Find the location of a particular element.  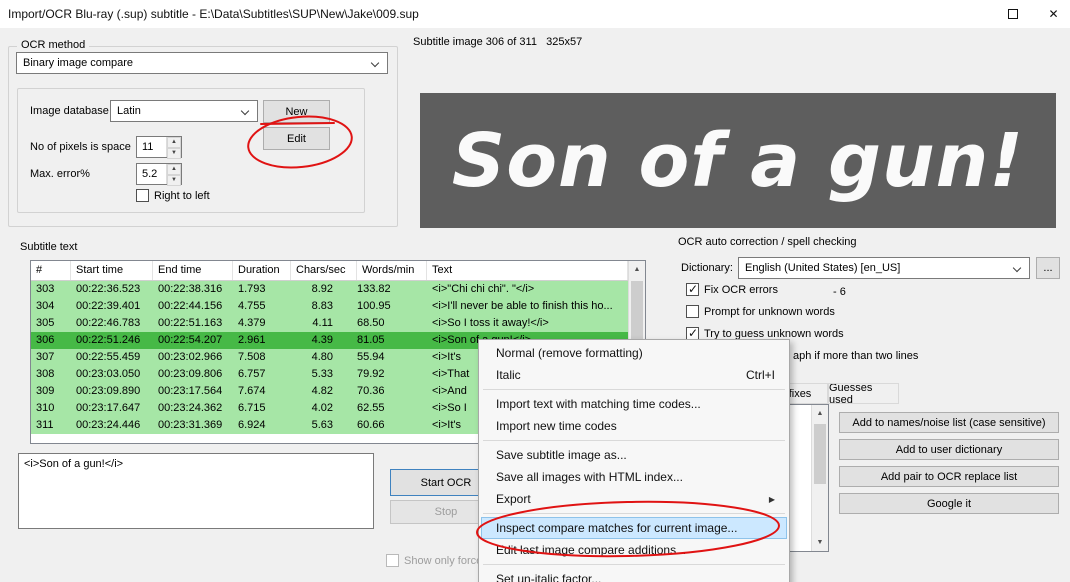

table-cell: 00:22:55.459 is located at coordinates (108, 357).